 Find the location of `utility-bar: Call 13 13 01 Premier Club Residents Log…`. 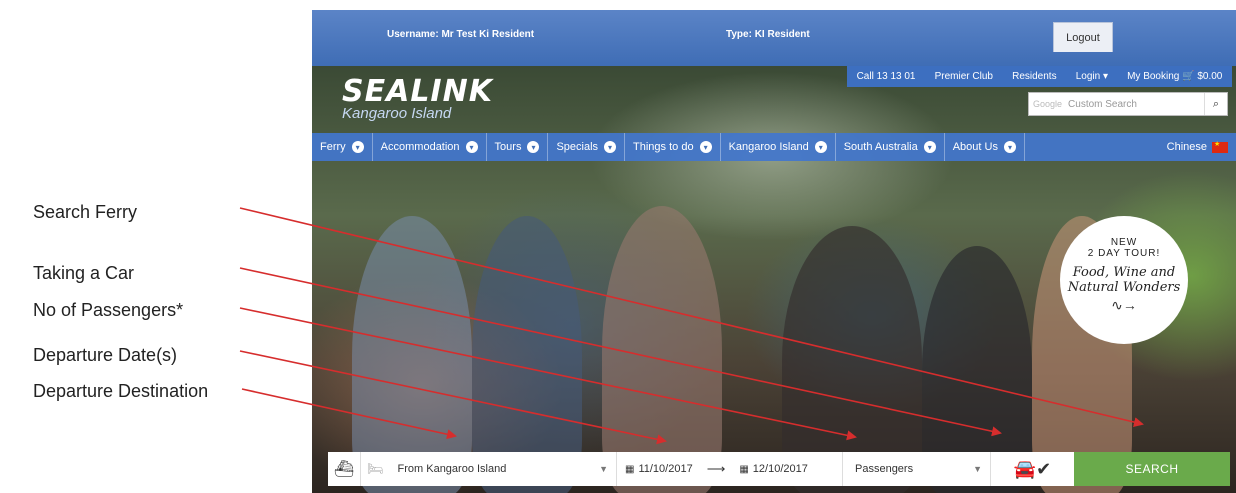

utility-bar: Call 13 13 01 Premier Club Residents Log… is located at coordinates (1039, 76).